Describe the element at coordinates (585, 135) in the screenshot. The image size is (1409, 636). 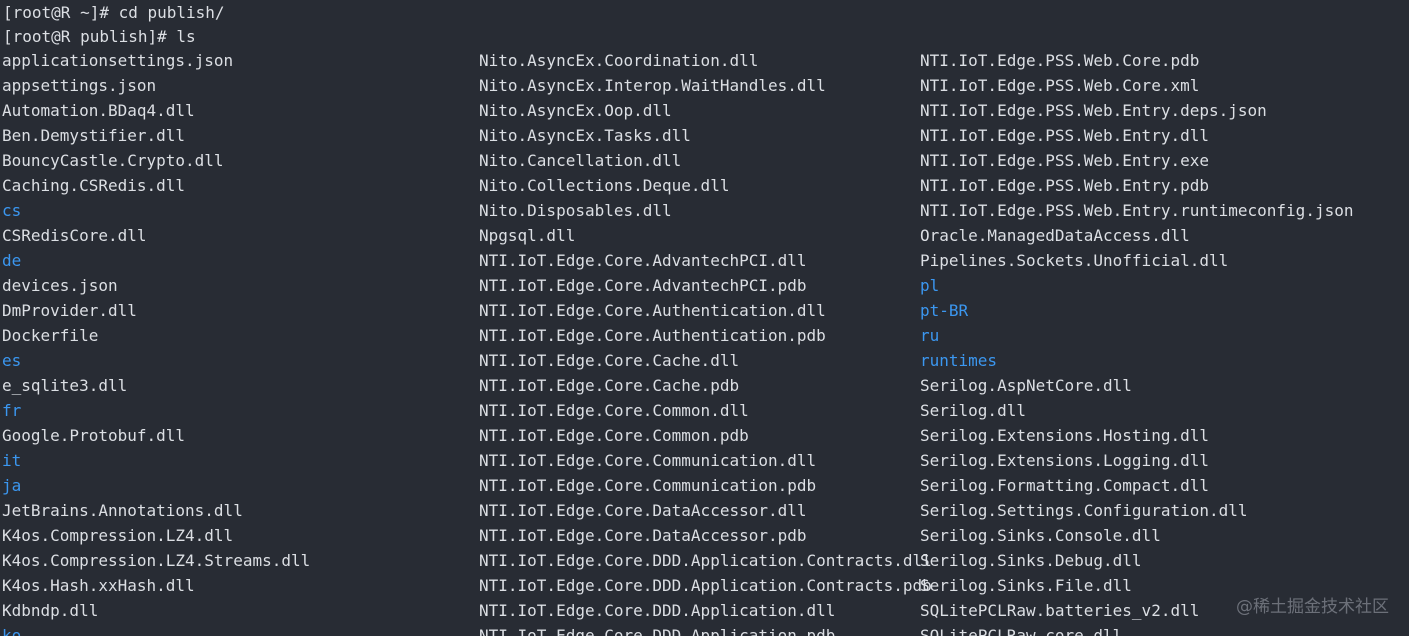
I see `file-entry: Nito.AsyncEx.Tasks.dll` at that location.